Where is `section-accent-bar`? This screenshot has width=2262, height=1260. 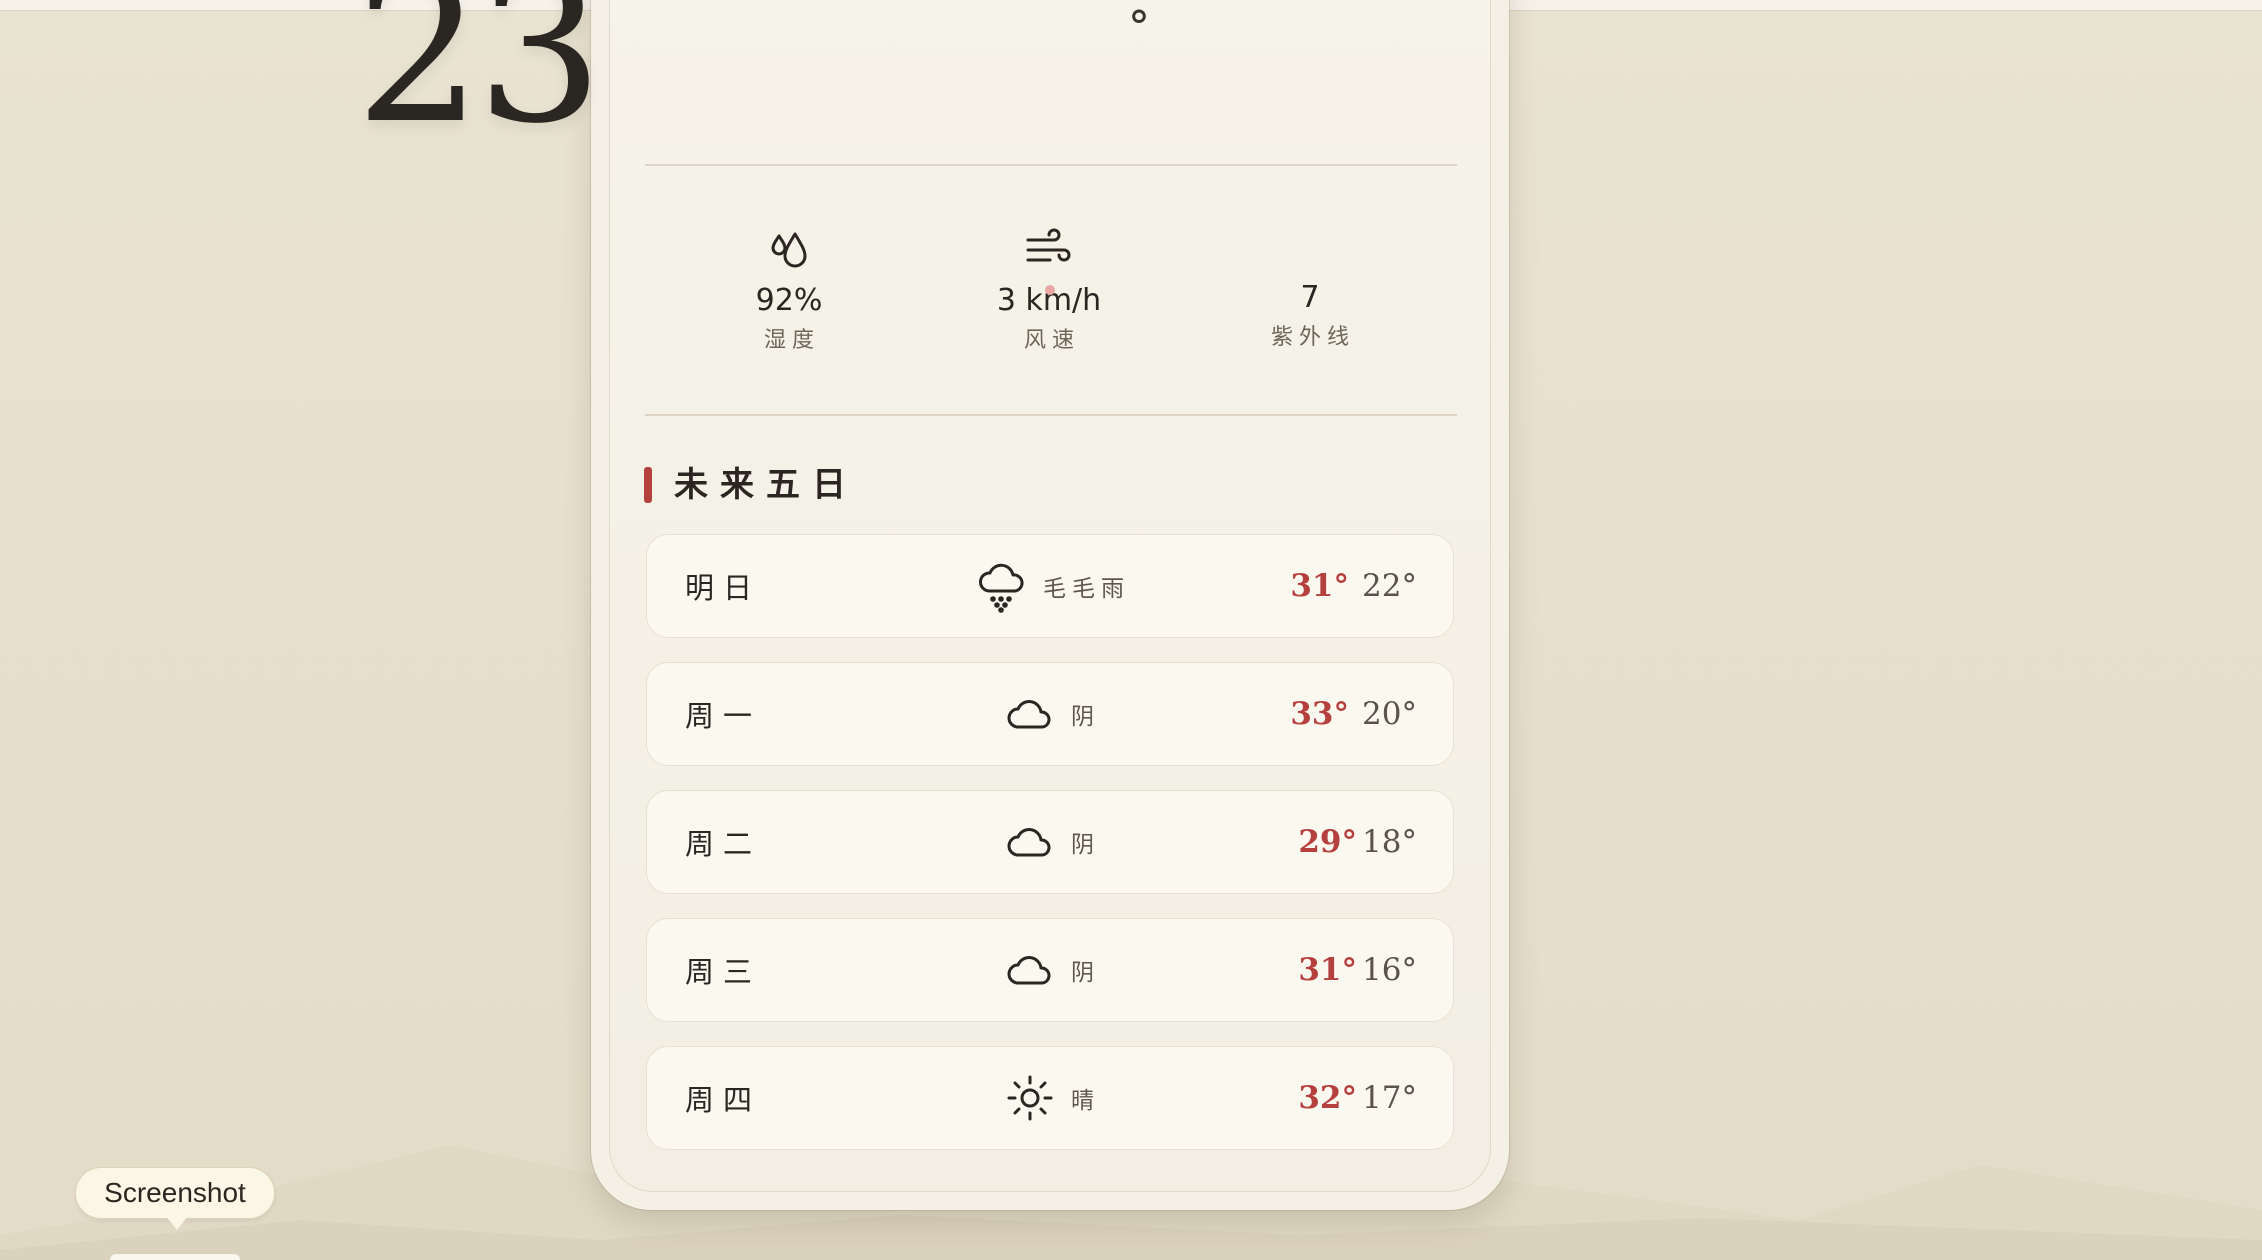
section-accent-bar is located at coordinates (648, 485).